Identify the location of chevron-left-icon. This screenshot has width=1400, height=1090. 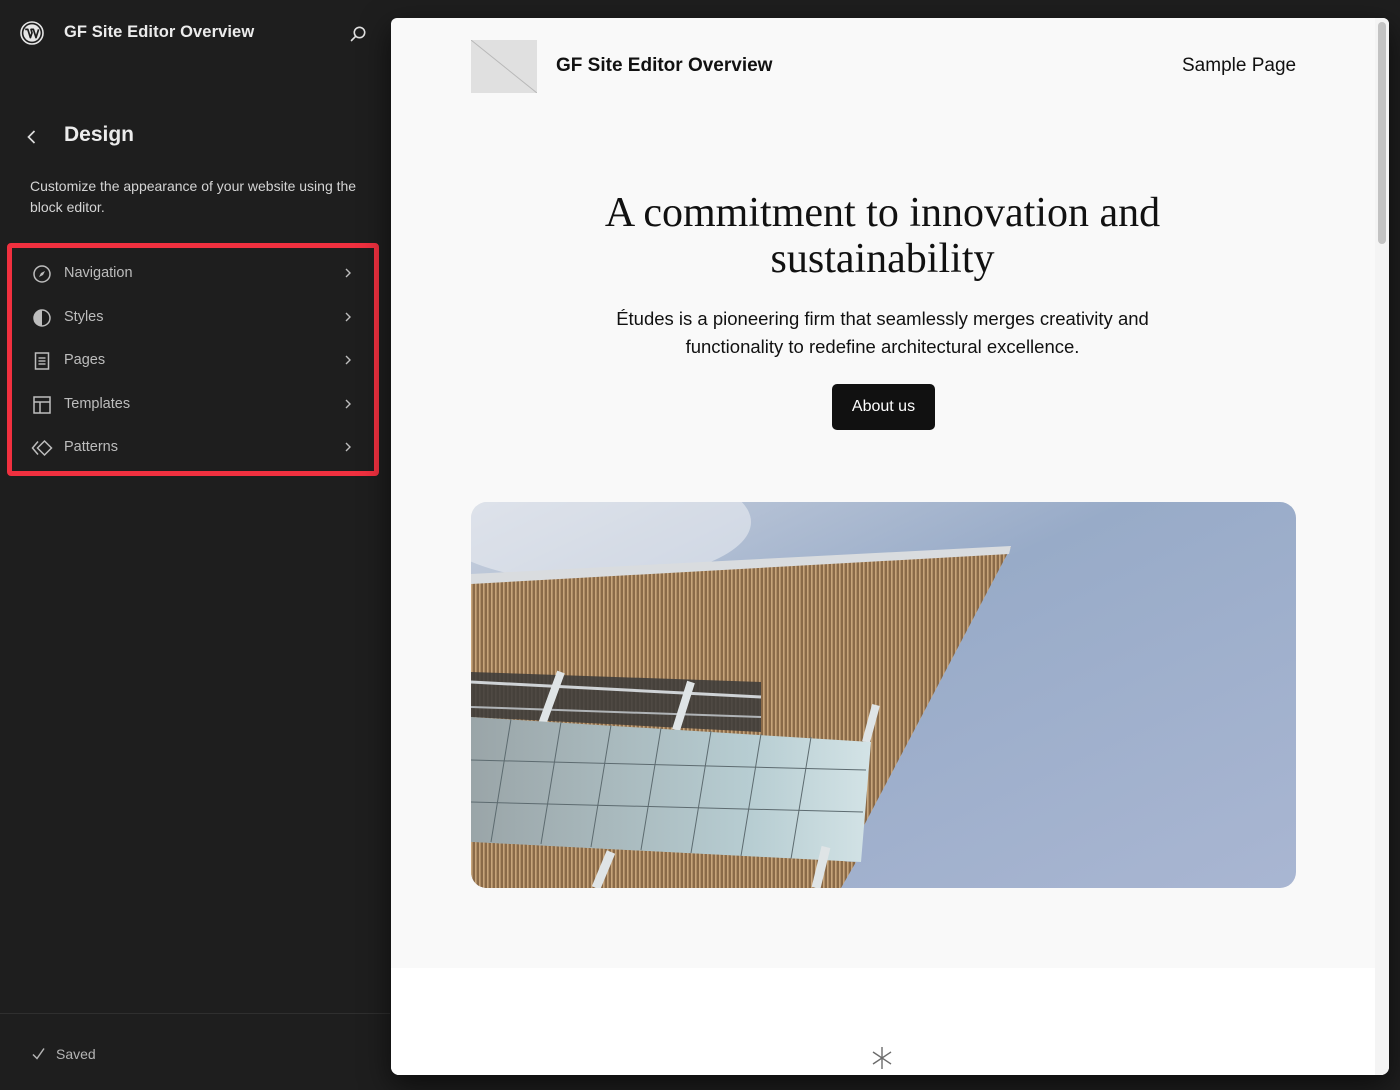
(32, 137).